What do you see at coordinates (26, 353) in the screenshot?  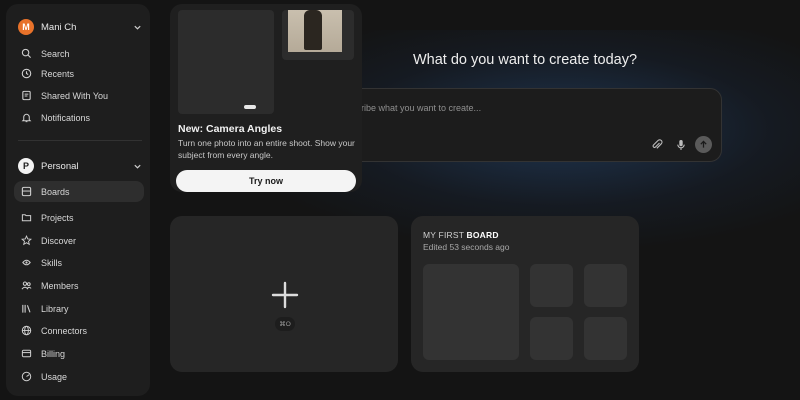 I see `billing-icon` at bounding box center [26, 353].